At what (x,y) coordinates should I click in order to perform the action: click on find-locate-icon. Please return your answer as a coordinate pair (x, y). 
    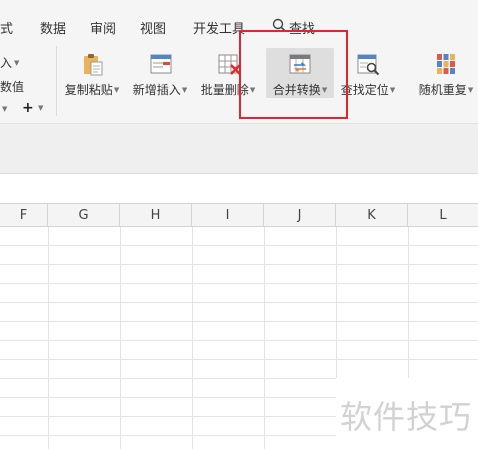
    Looking at the image, I should click on (368, 65).